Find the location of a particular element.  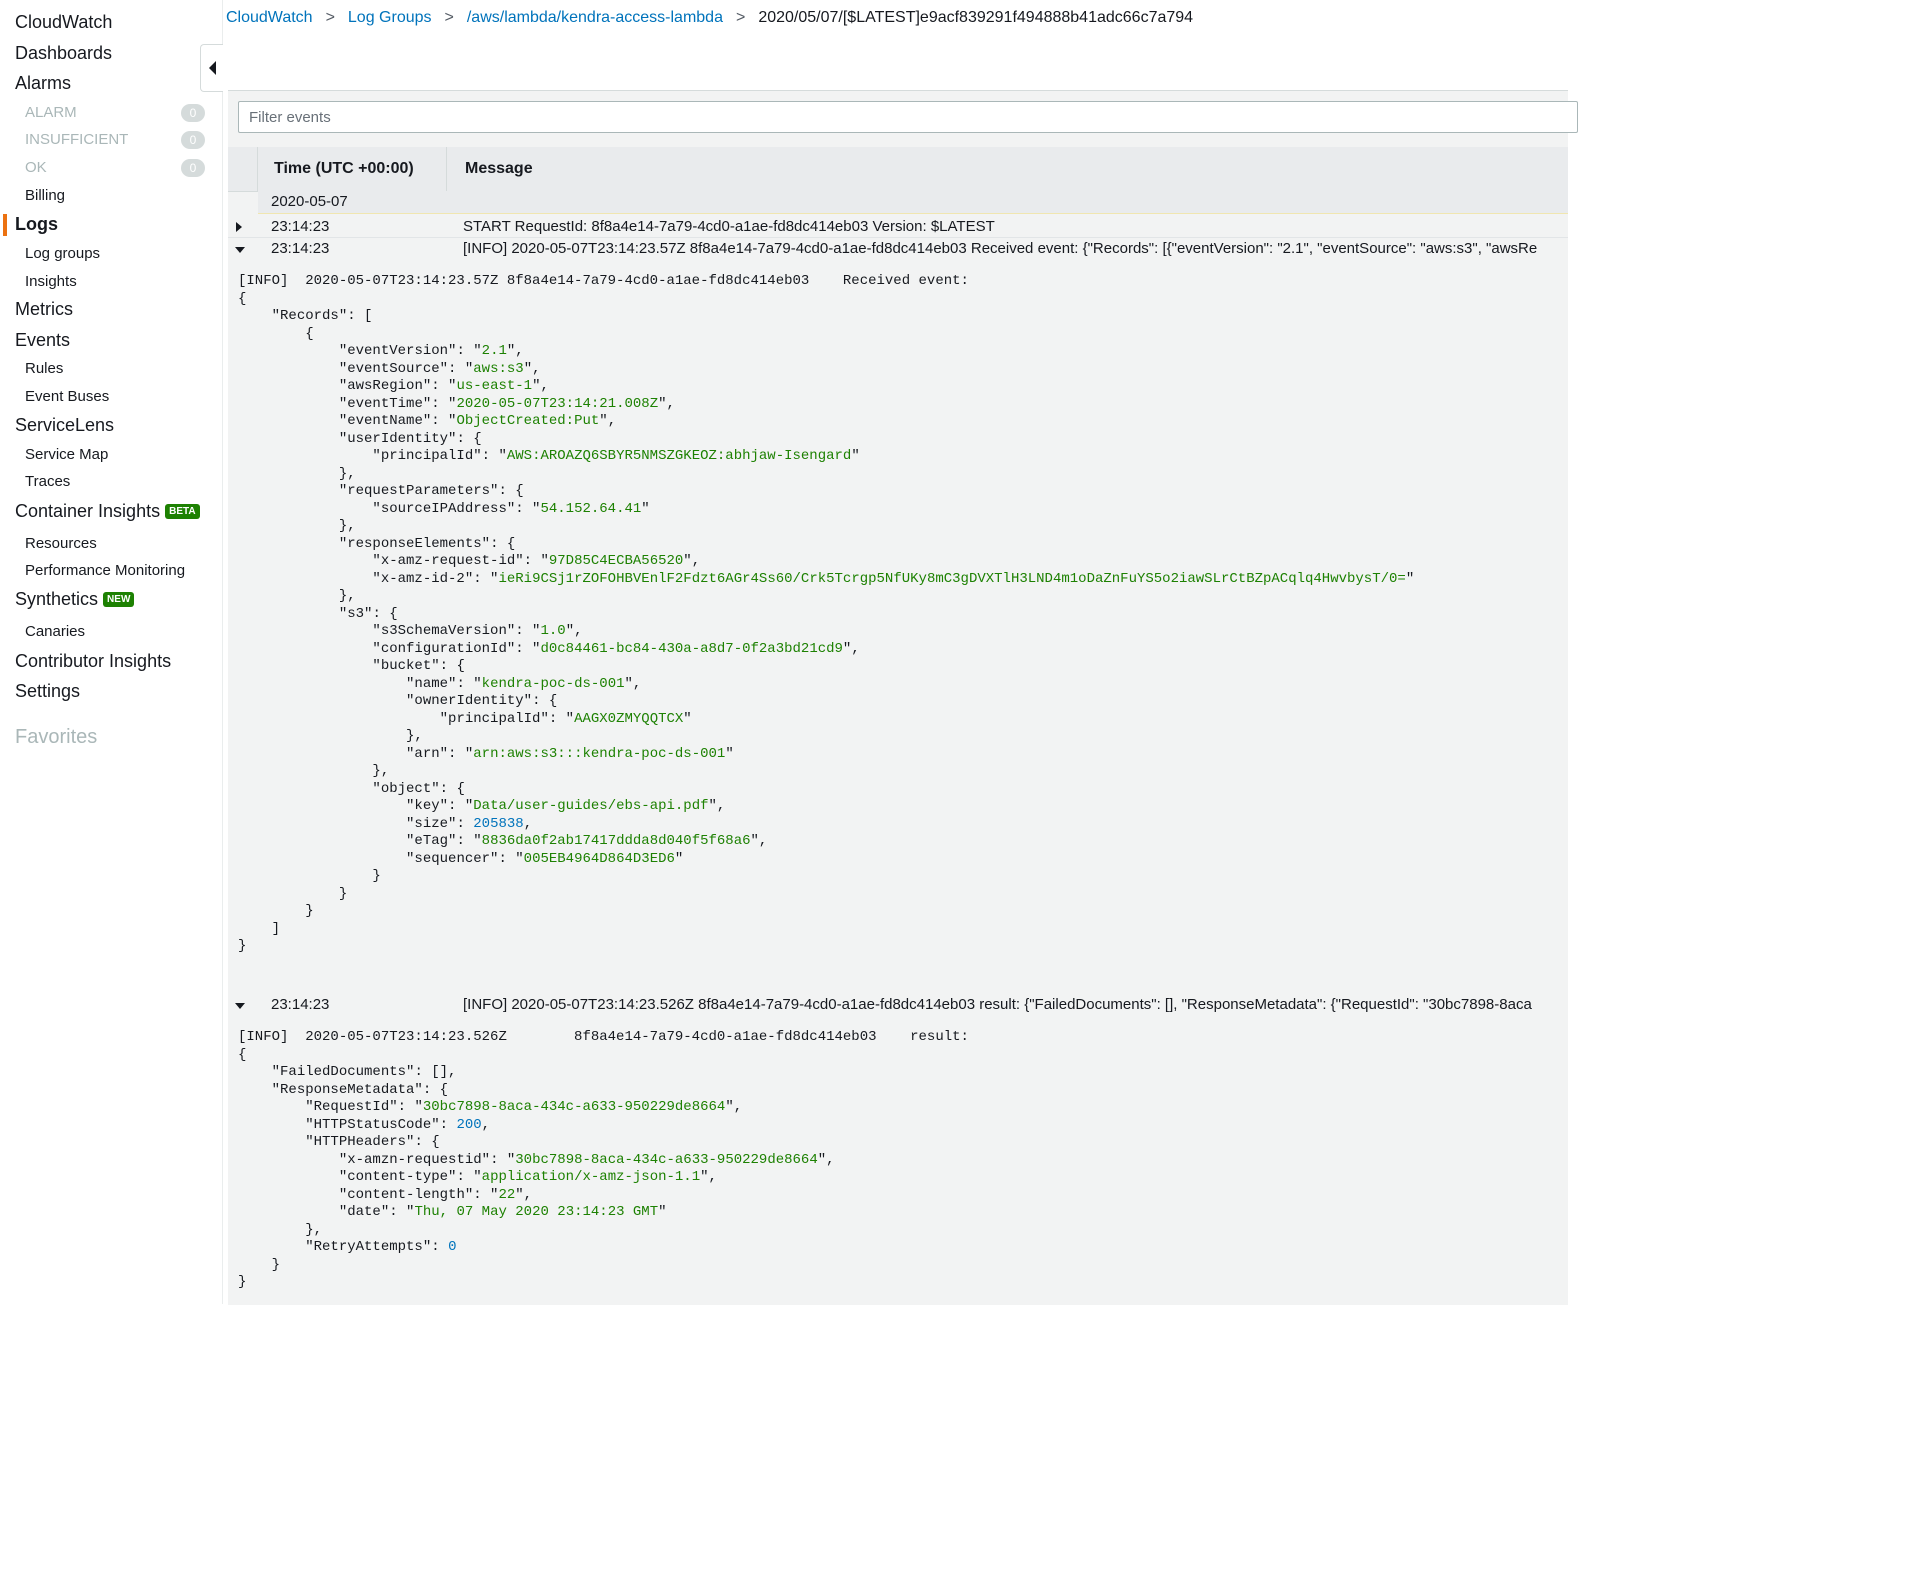

beta-badge: BETA is located at coordinates (182, 511).